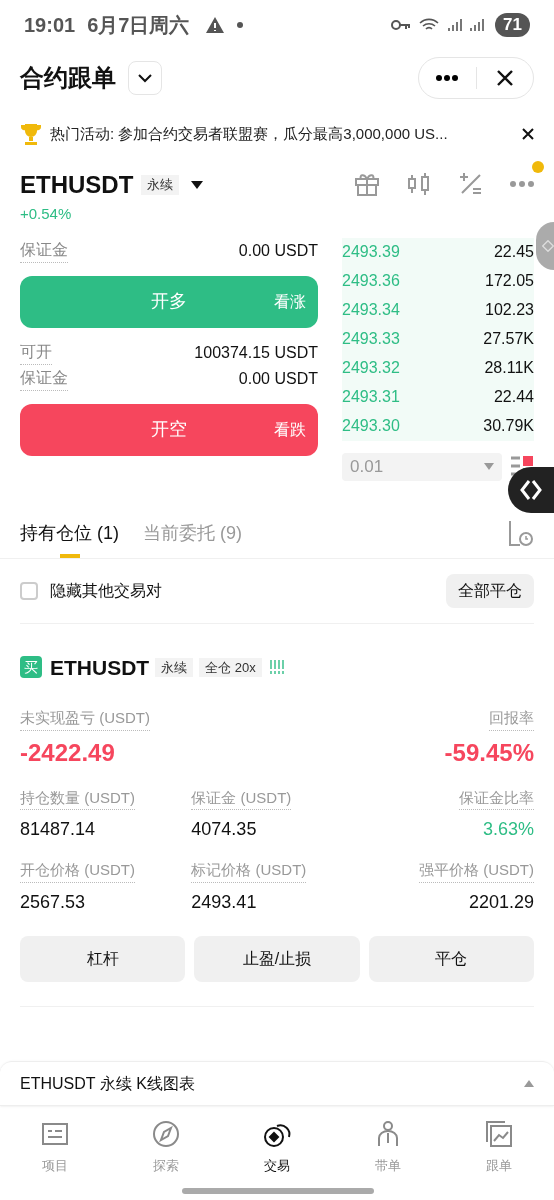 The image size is (554, 1200). I want to click on checkbox-label: 隐藏其他交易对, so click(106, 590).